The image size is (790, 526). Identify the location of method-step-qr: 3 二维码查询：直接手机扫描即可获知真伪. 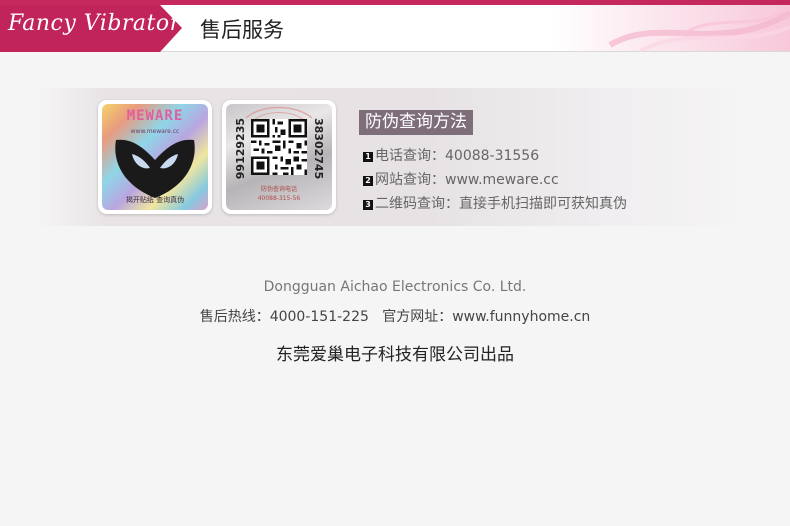
(495, 203).